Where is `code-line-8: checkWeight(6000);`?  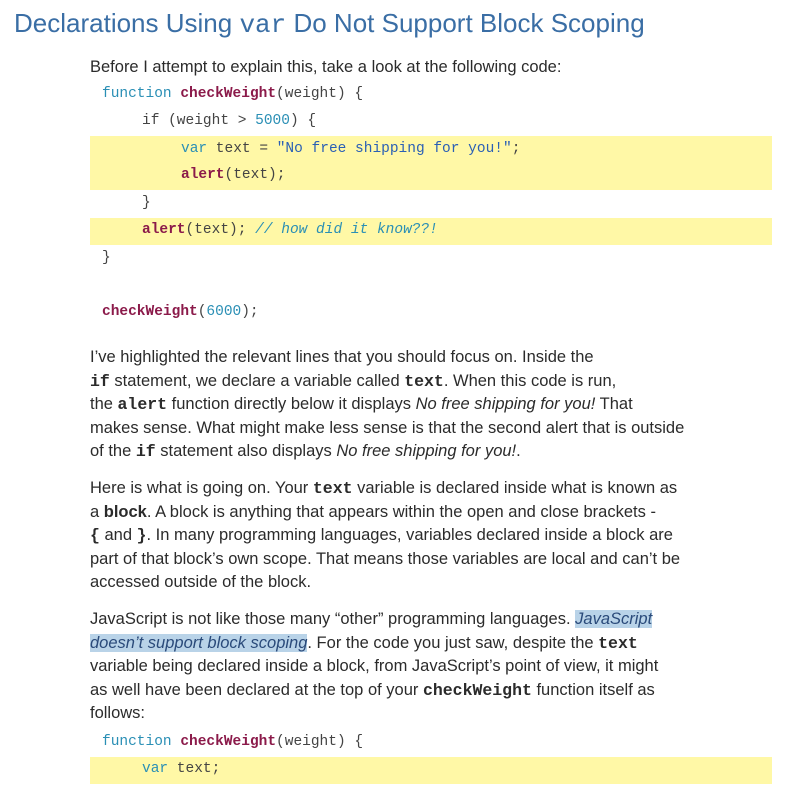 code-line-8: checkWeight(6000); is located at coordinates (180, 312).